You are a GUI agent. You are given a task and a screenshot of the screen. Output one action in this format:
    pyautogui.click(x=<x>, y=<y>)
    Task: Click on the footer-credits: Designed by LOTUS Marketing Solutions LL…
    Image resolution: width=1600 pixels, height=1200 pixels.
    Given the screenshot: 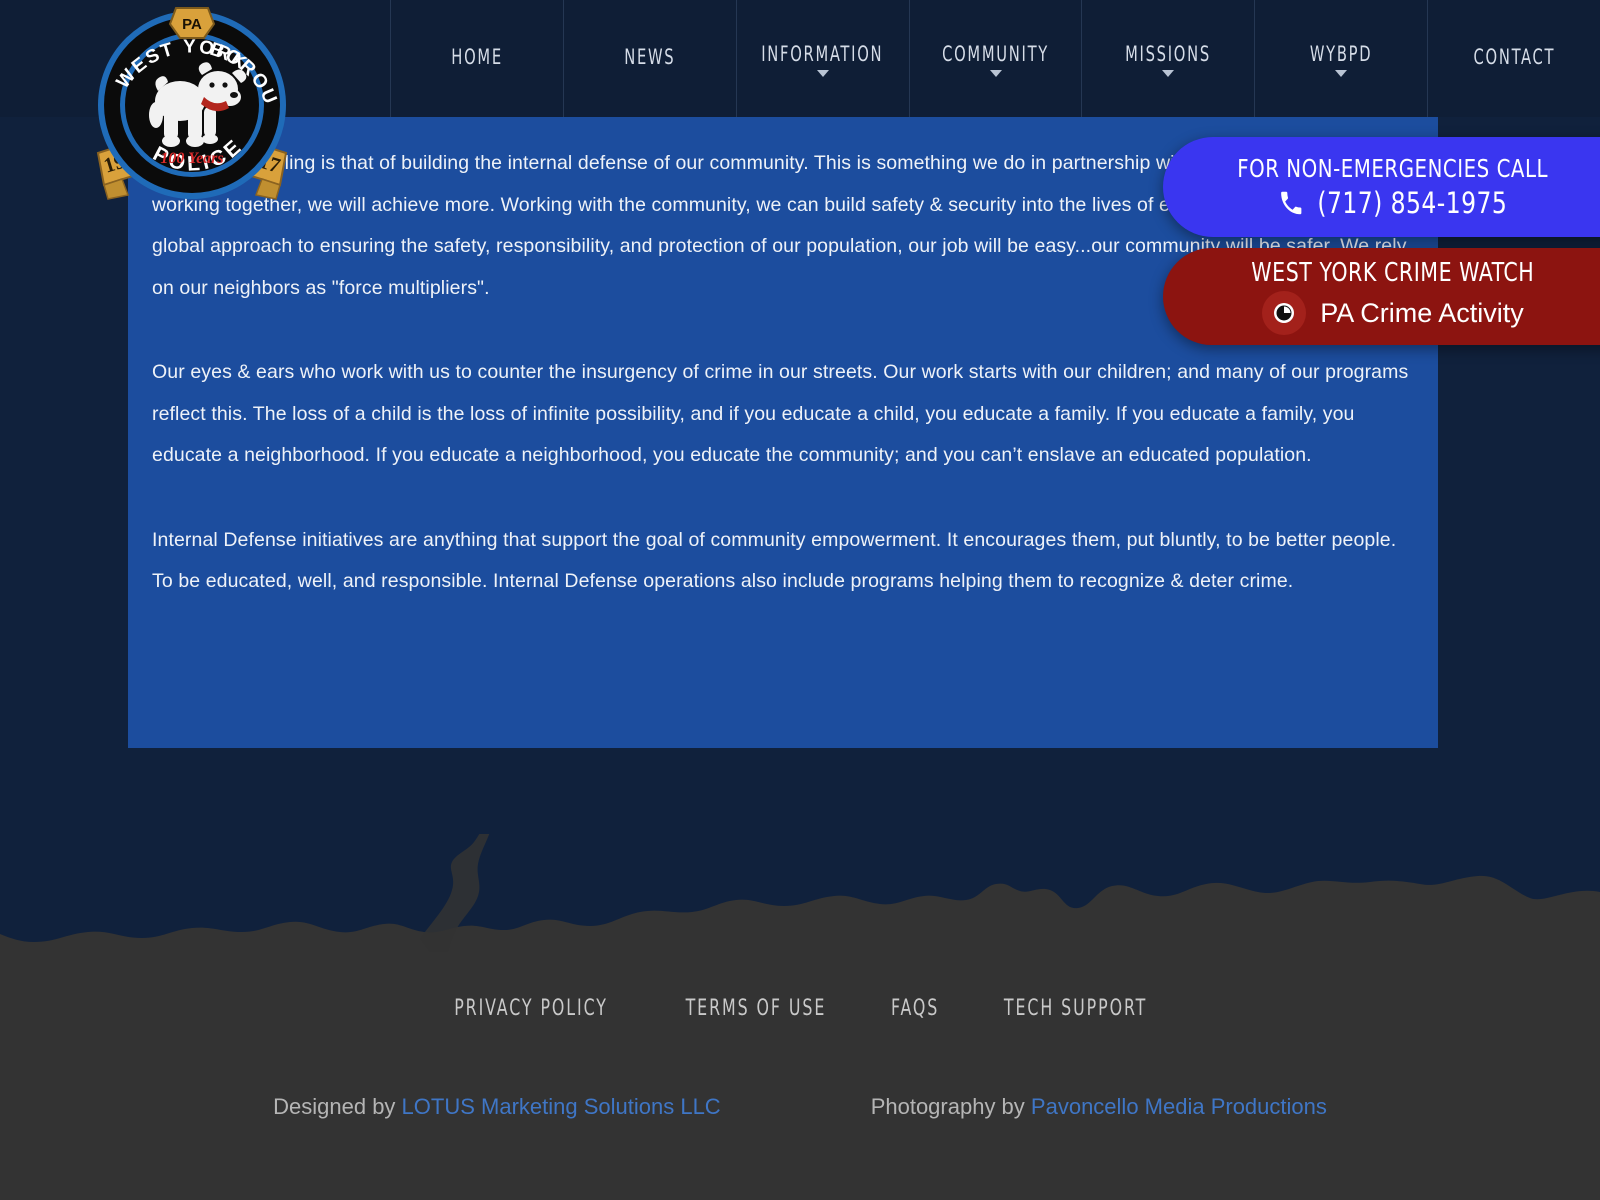 What is the action you would take?
    pyautogui.click(x=800, y=1107)
    